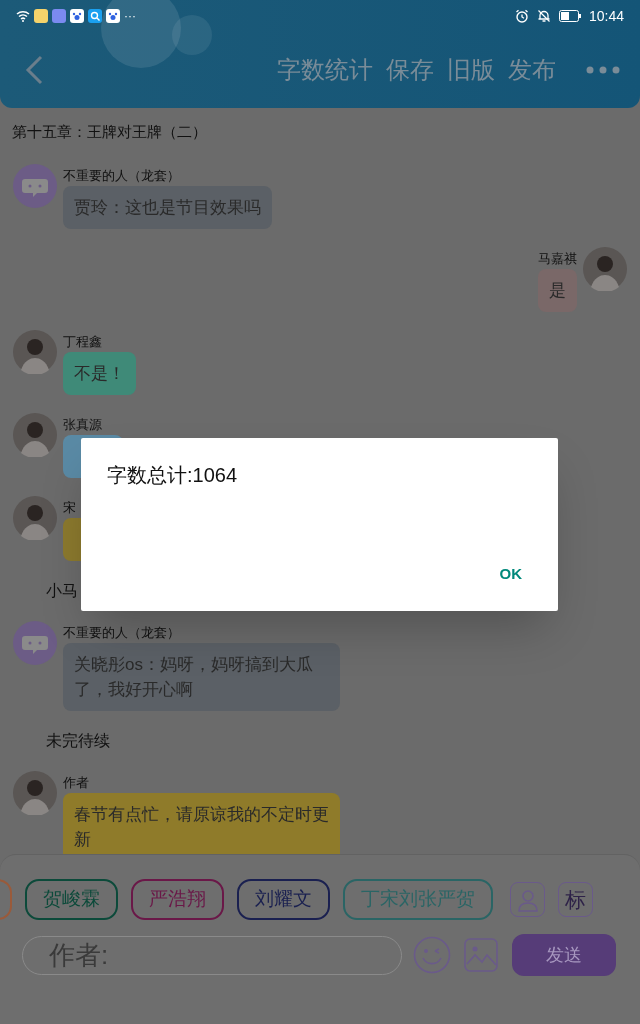 This screenshot has width=640, height=1024. I want to click on toolbar-action: 发布, so click(532, 70).